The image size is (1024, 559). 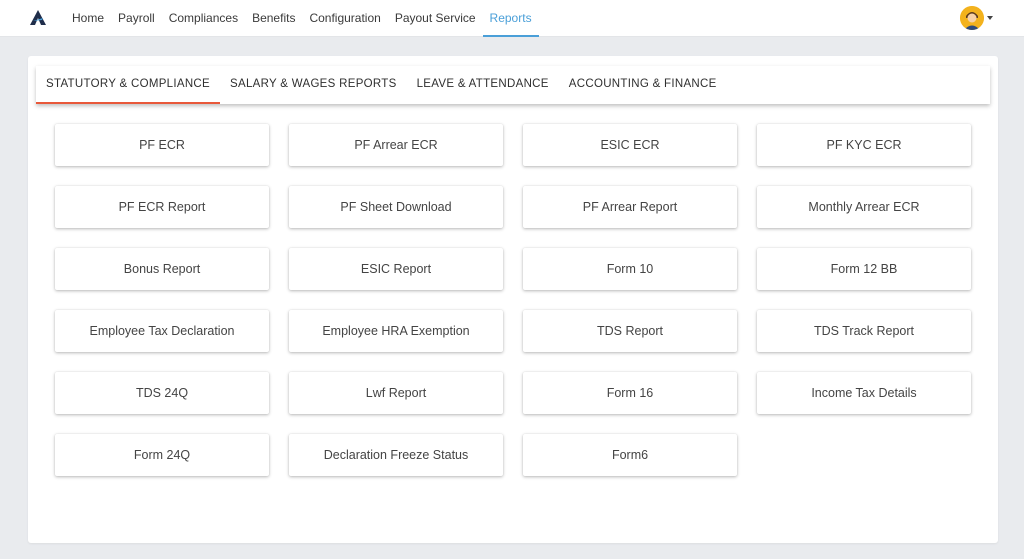 What do you see at coordinates (630, 207) in the screenshot?
I see `report-button-pf-arrear-report: PF Arrear Report` at bounding box center [630, 207].